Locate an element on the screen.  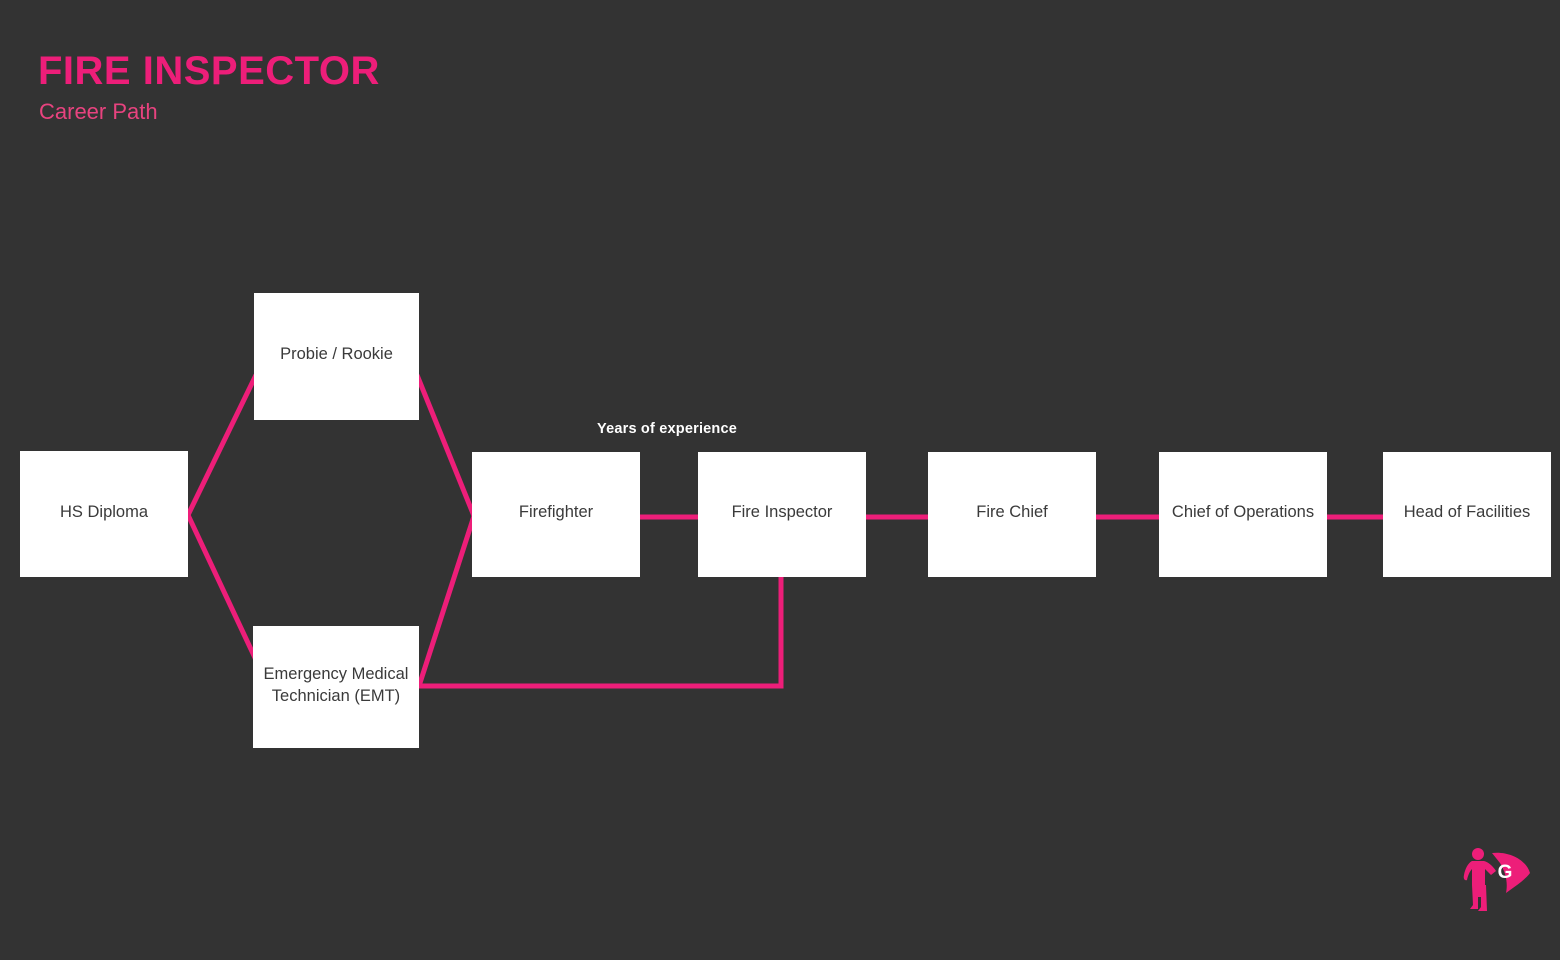
node-probie-rookie: Probie / Rookie is located at coordinates (336, 356).